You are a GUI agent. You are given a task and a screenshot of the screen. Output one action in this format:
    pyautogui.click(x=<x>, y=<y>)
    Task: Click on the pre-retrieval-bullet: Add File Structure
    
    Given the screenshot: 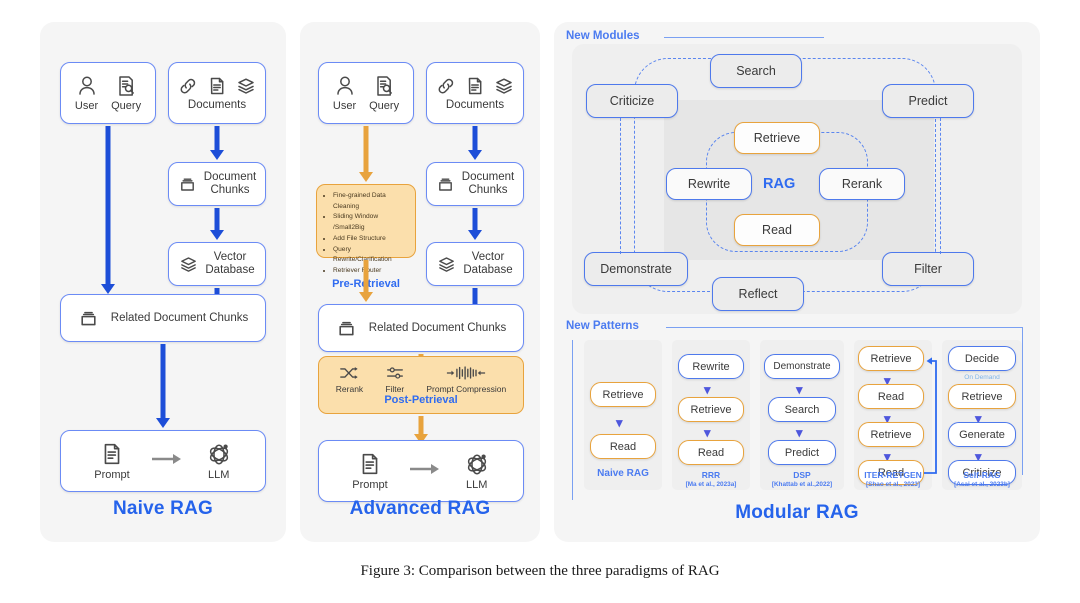 What is the action you would take?
    pyautogui.click(x=371, y=239)
    